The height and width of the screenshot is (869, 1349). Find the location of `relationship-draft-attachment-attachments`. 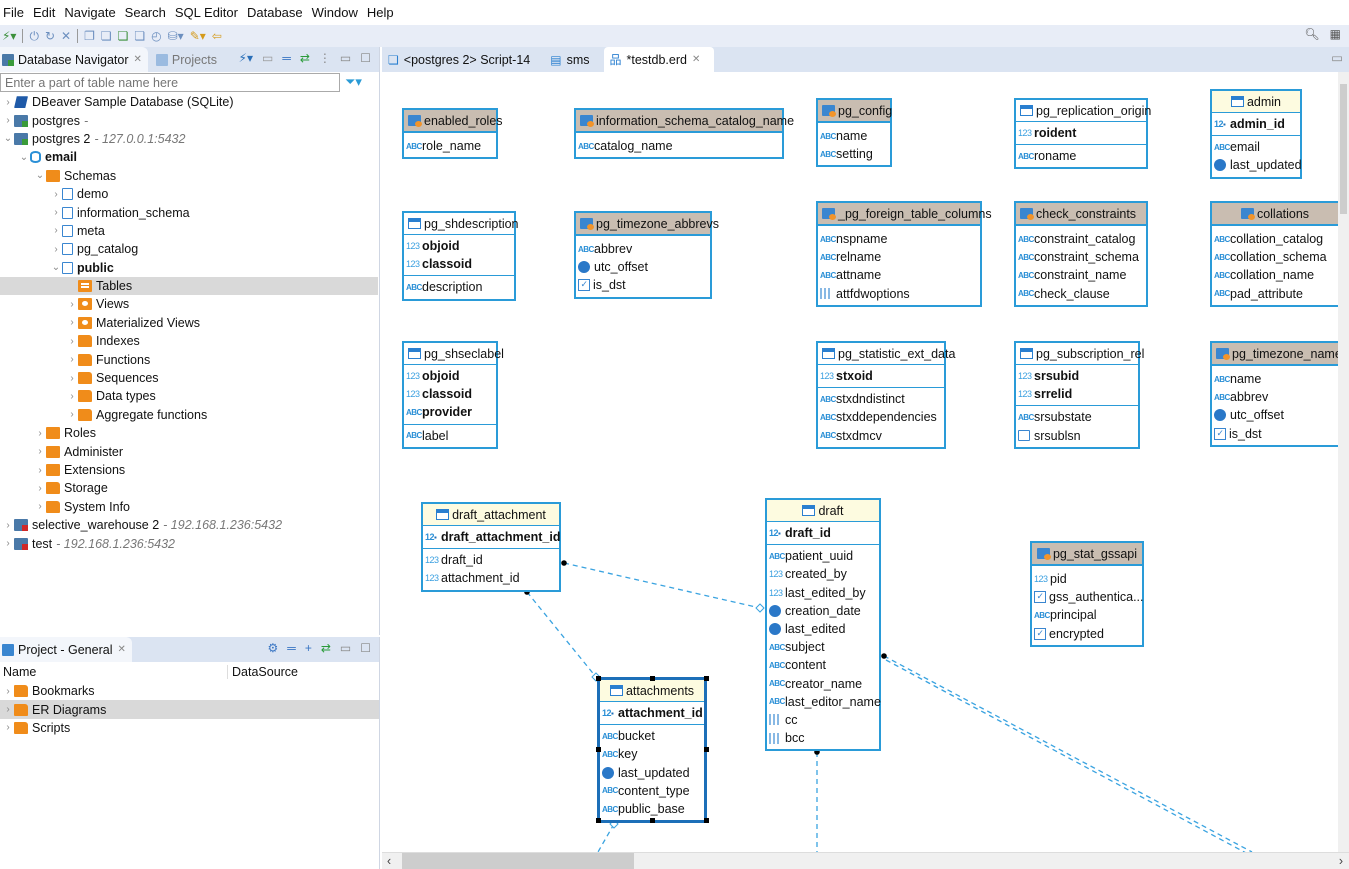

relationship-draft-attachment-attachments is located at coordinates (561, 634).